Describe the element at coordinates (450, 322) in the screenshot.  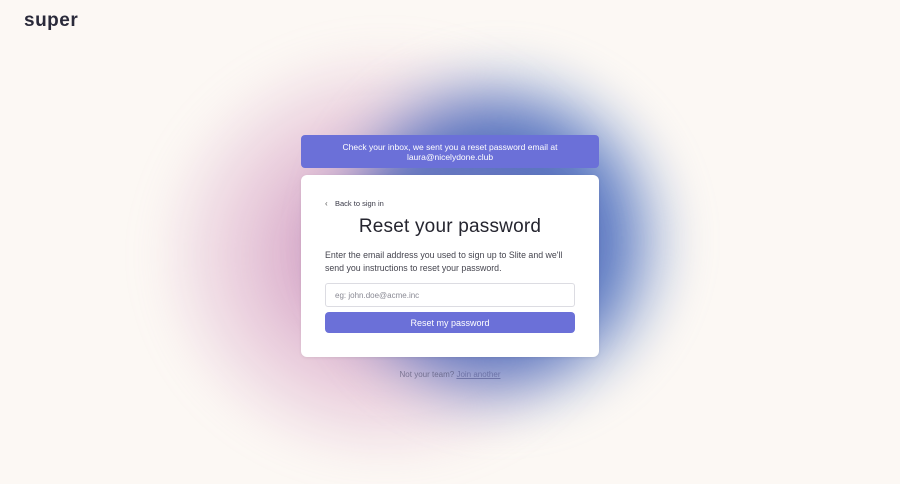
I see `reset-password-button: Reset my password` at that location.